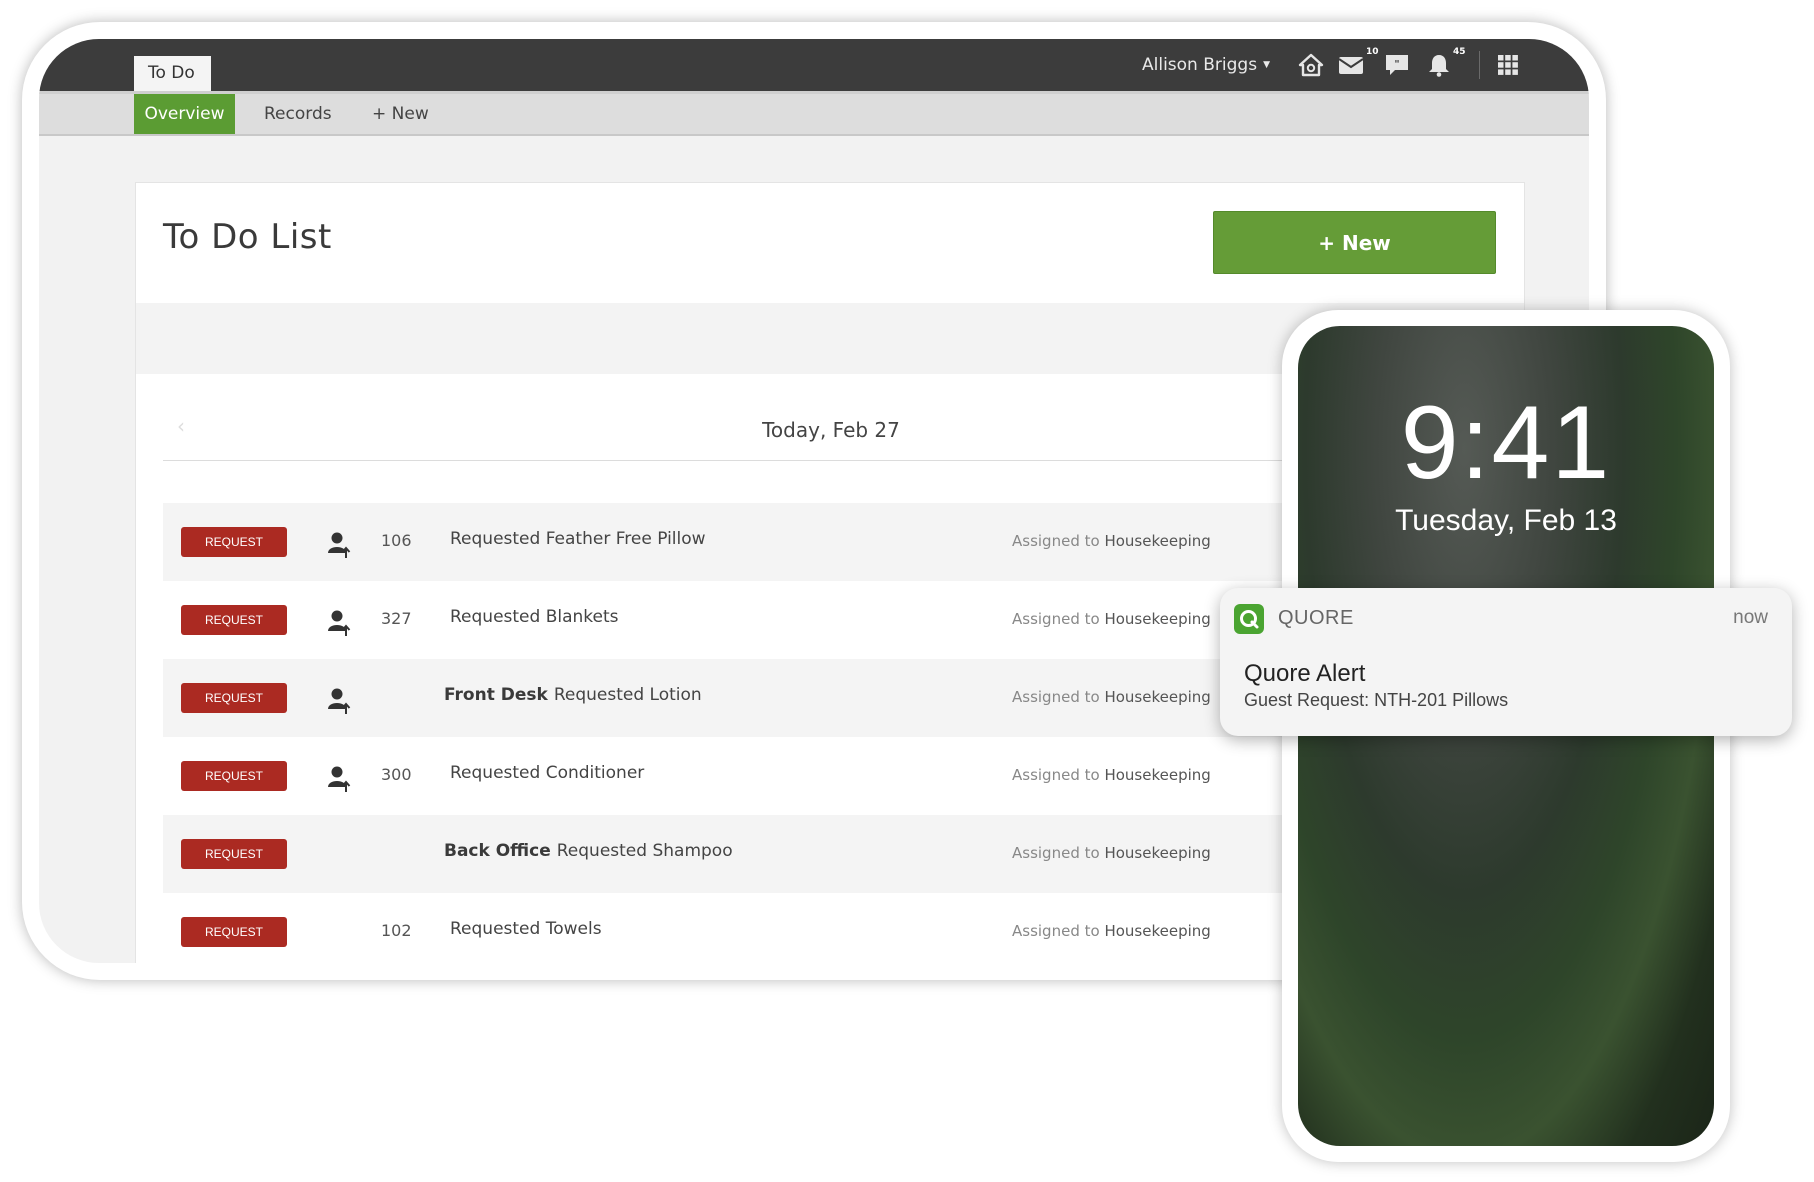  What do you see at coordinates (1200, 65) in the screenshot?
I see `user-name: Allison Briggs` at bounding box center [1200, 65].